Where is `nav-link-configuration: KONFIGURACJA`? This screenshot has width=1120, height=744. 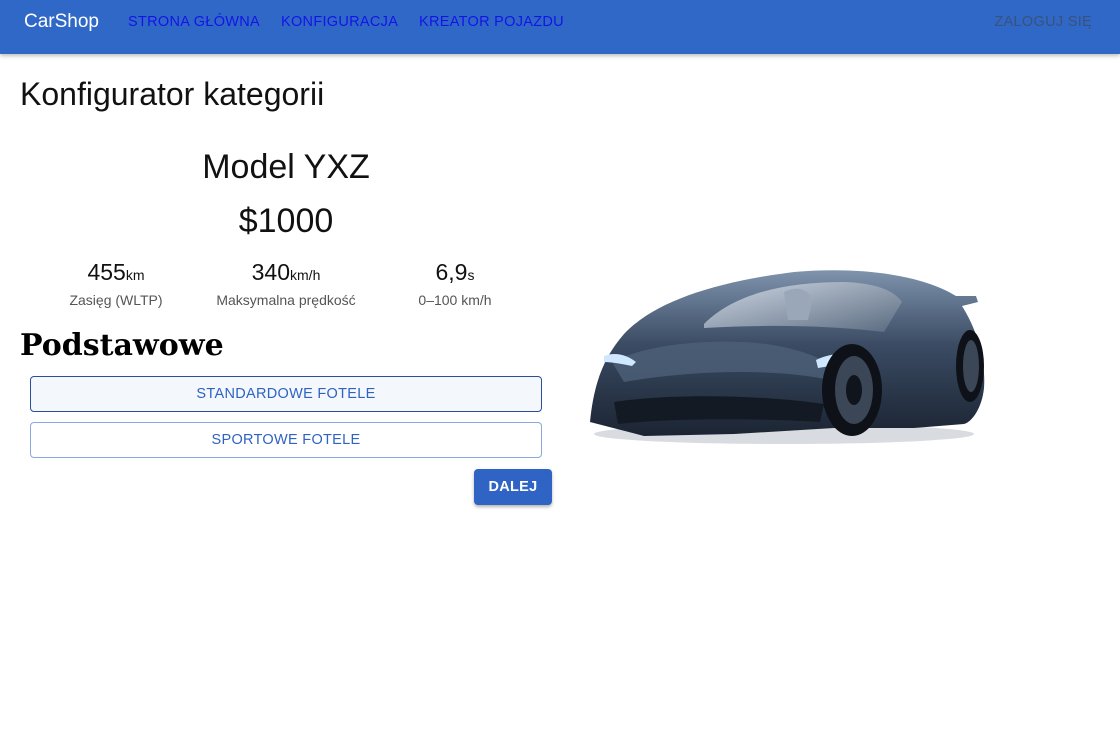
nav-link-configuration: KONFIGURACJA is located at coordinates (339, 22).